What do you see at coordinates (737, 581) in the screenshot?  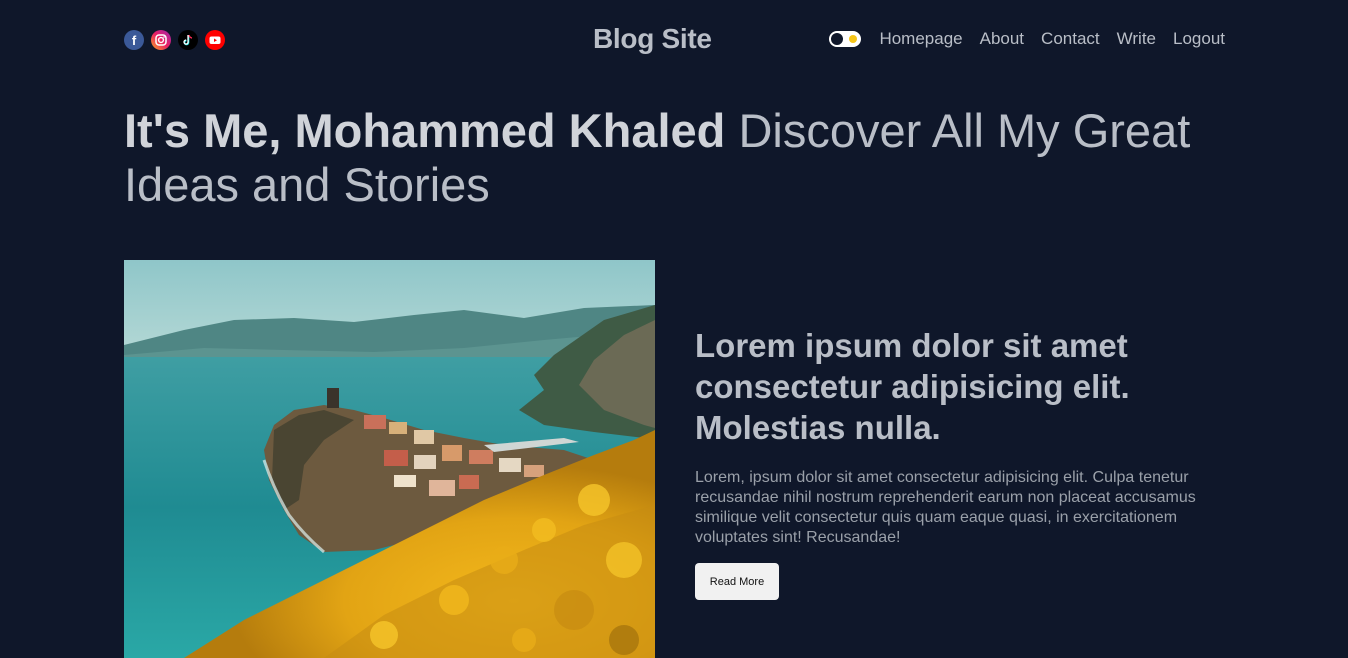 I see `read-more-button: Read More` at bounding box center [737, 581].